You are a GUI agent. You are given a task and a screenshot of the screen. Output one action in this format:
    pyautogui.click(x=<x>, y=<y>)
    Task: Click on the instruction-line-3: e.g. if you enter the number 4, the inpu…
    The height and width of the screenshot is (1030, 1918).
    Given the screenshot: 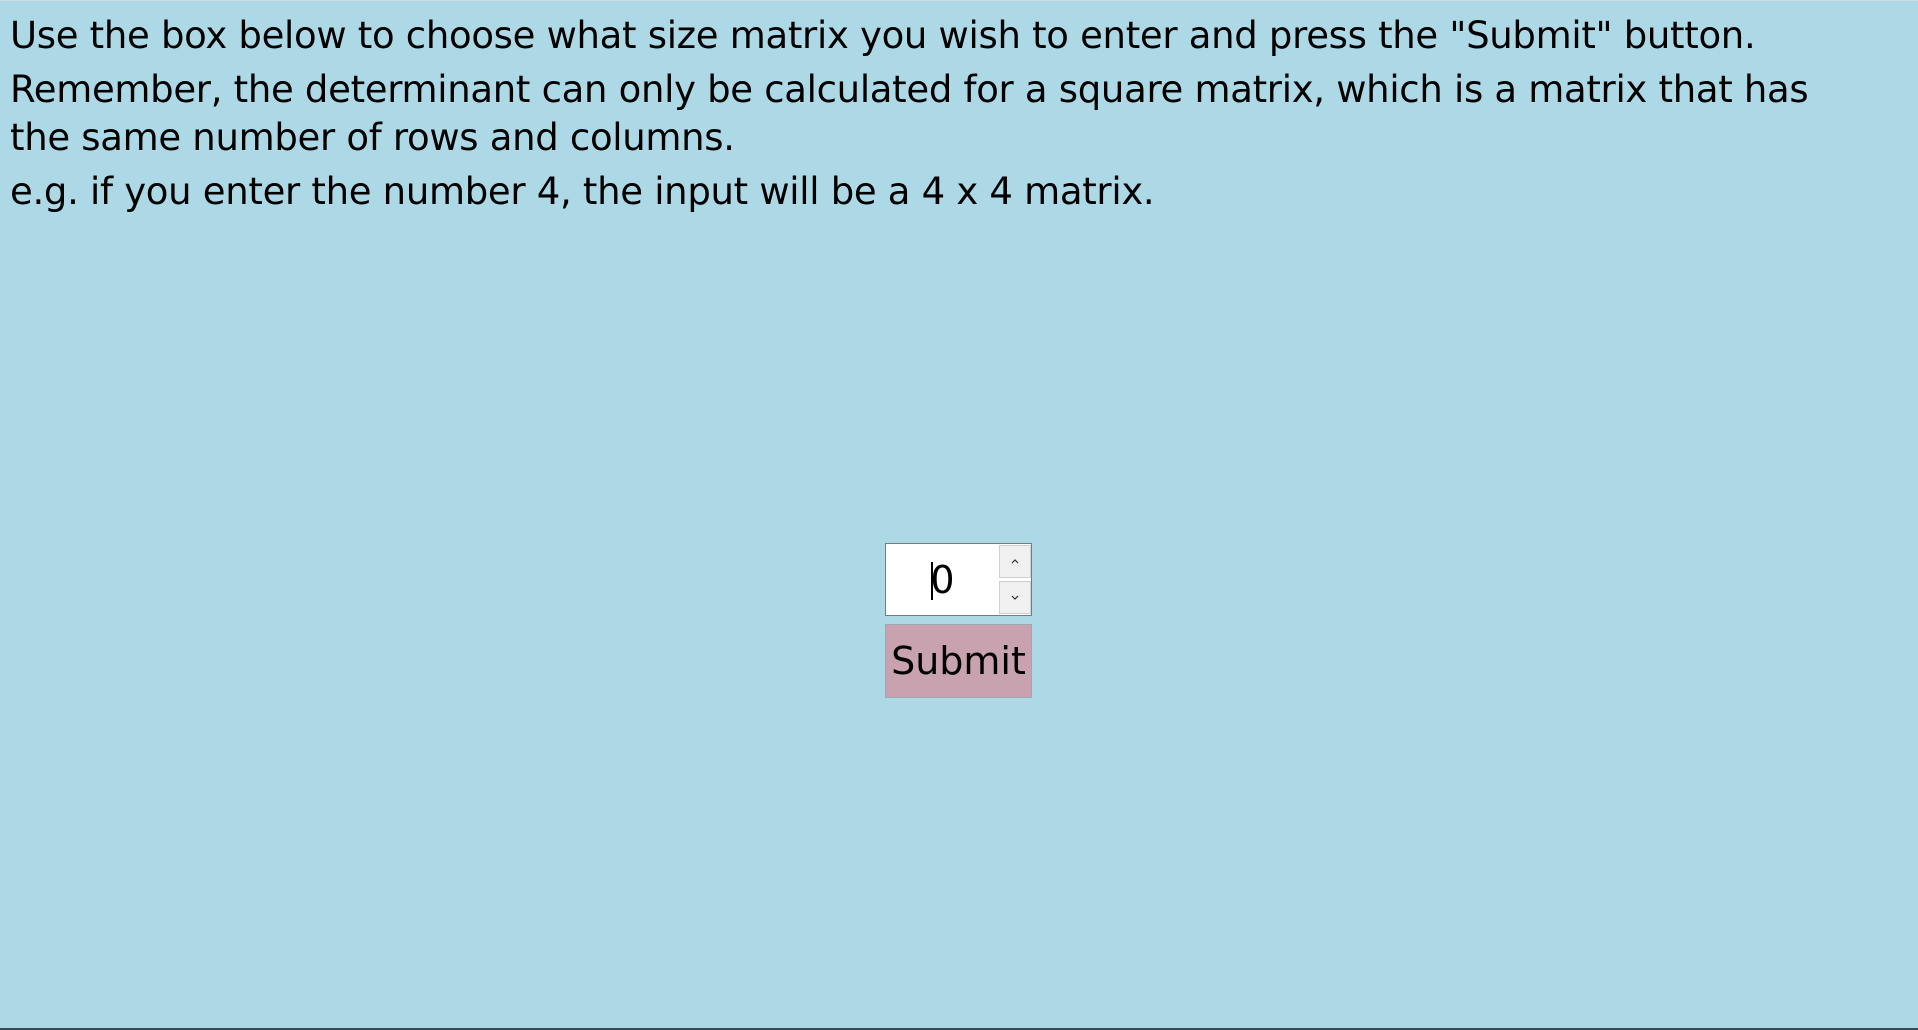 What is the action you would take?
    pyautogui.click(x=582, y=191)
    